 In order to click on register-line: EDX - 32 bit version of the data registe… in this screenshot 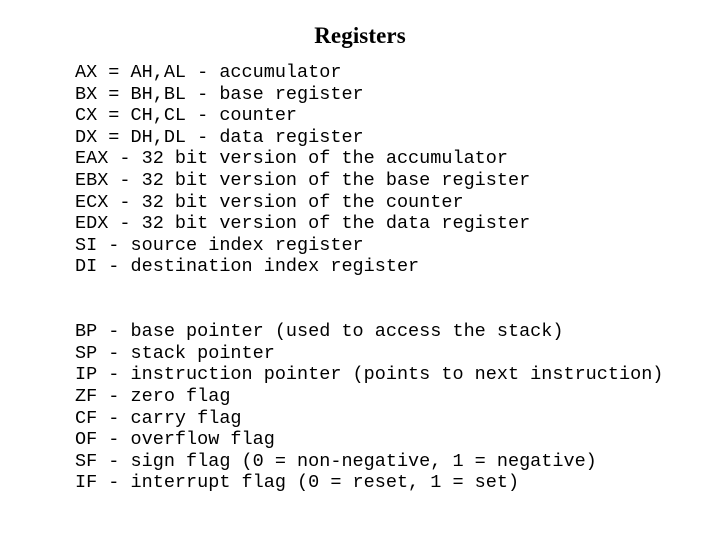, I will do `click(303, 224)`.